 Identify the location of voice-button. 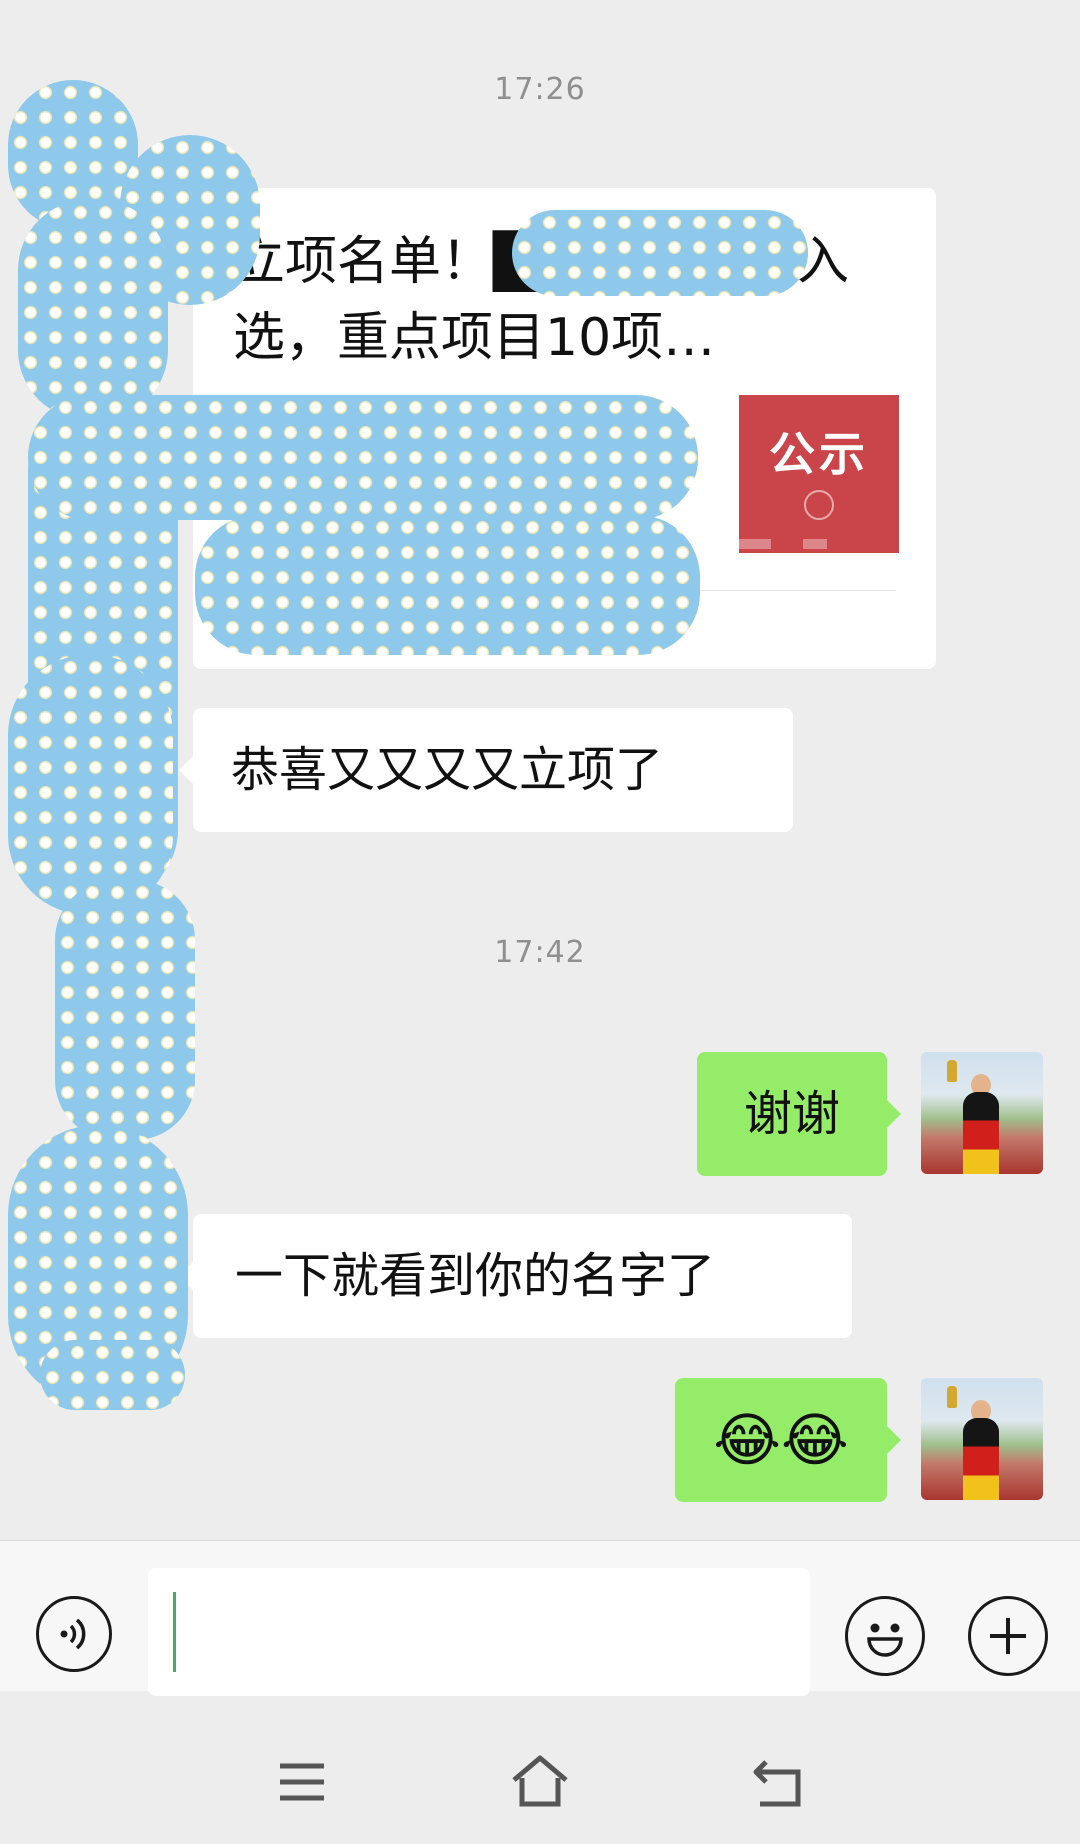
(74, 1634).